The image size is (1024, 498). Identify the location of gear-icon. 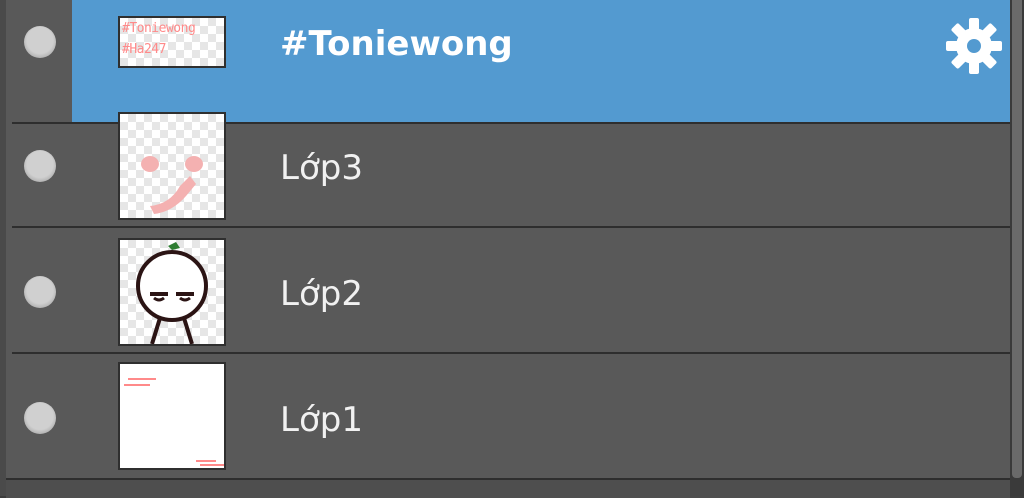
(974, 46).